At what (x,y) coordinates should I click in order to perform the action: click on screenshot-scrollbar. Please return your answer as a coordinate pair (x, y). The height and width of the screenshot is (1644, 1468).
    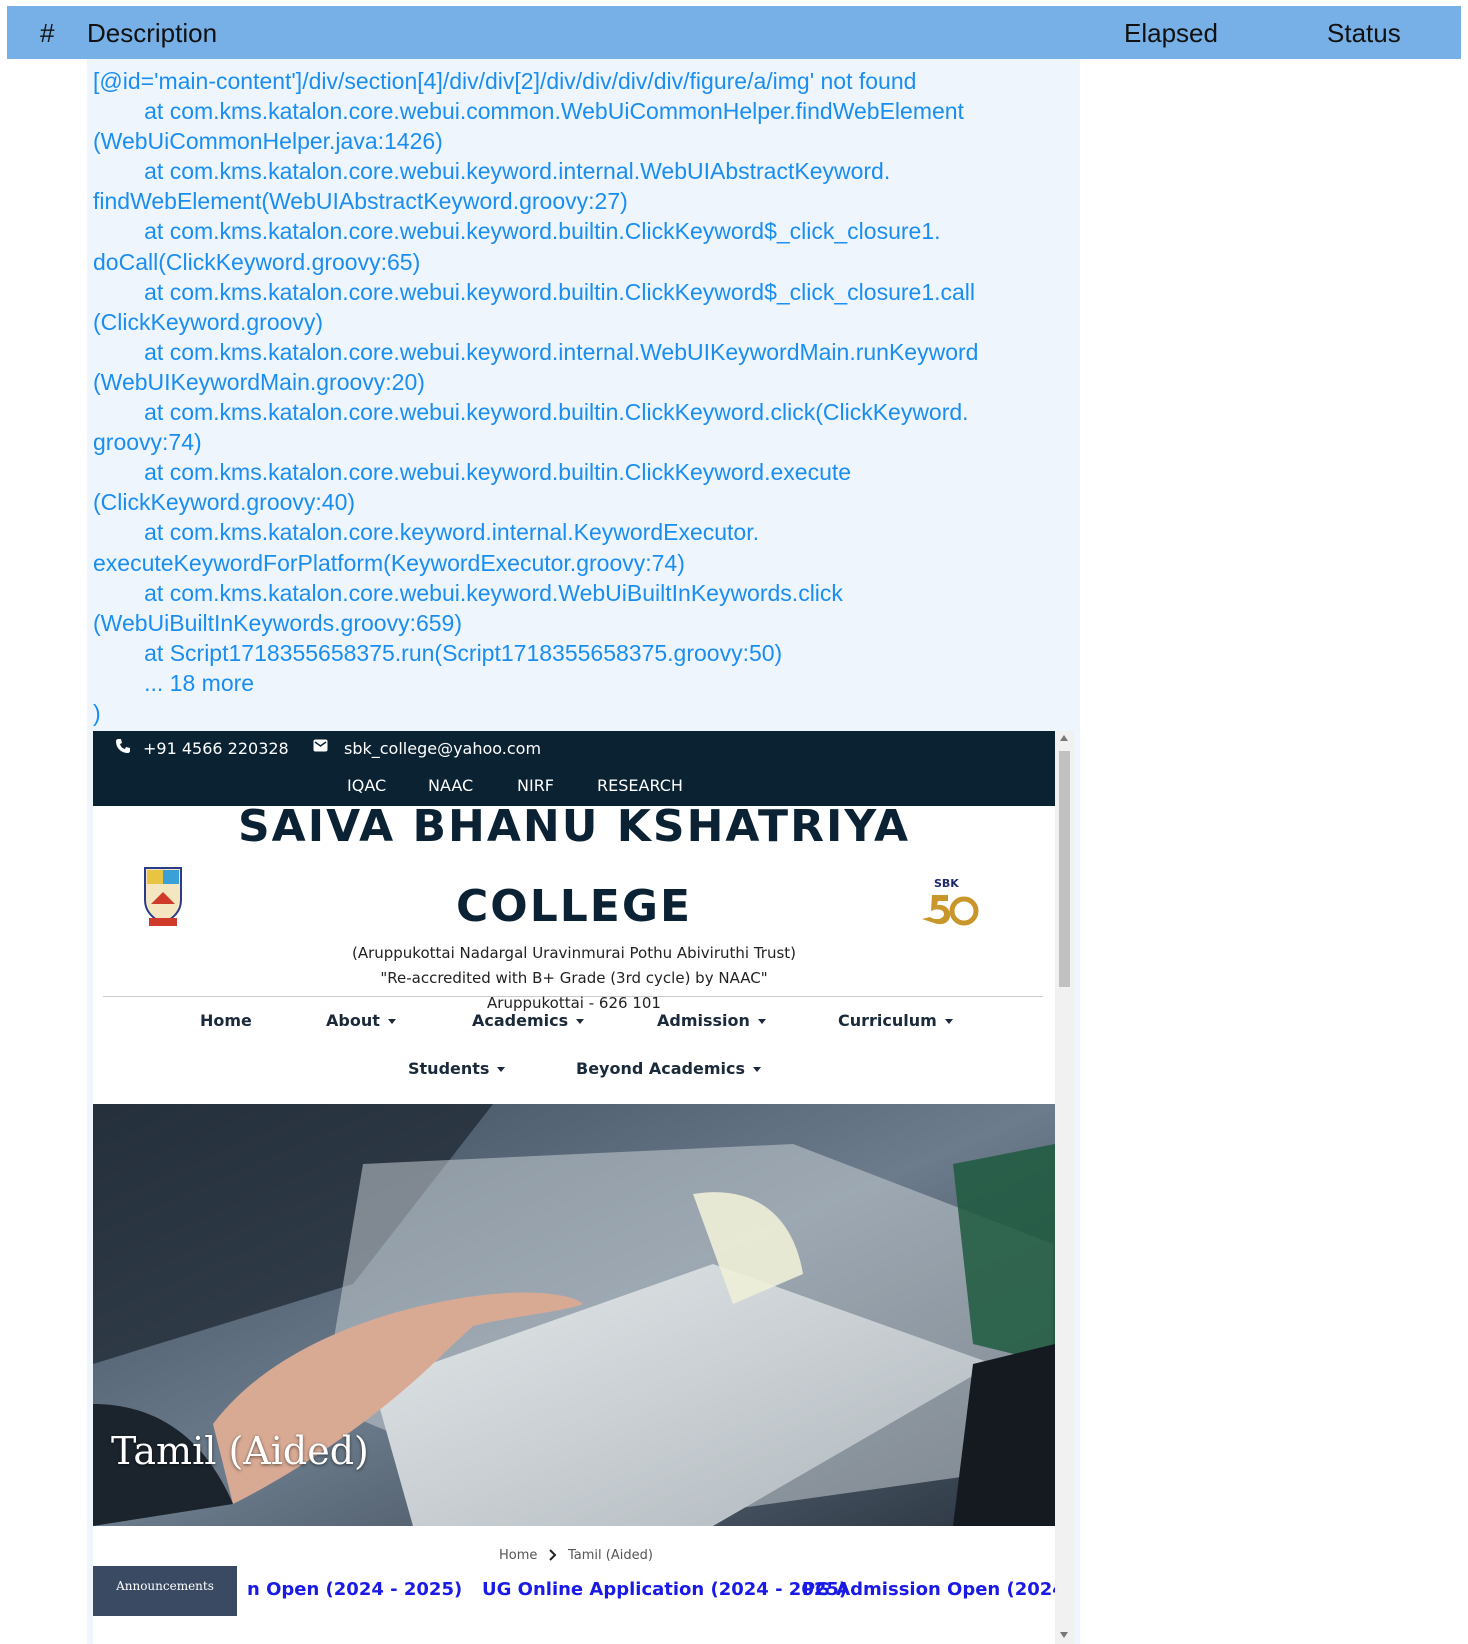
    Looking at the image, I should click on (1064, 1187).